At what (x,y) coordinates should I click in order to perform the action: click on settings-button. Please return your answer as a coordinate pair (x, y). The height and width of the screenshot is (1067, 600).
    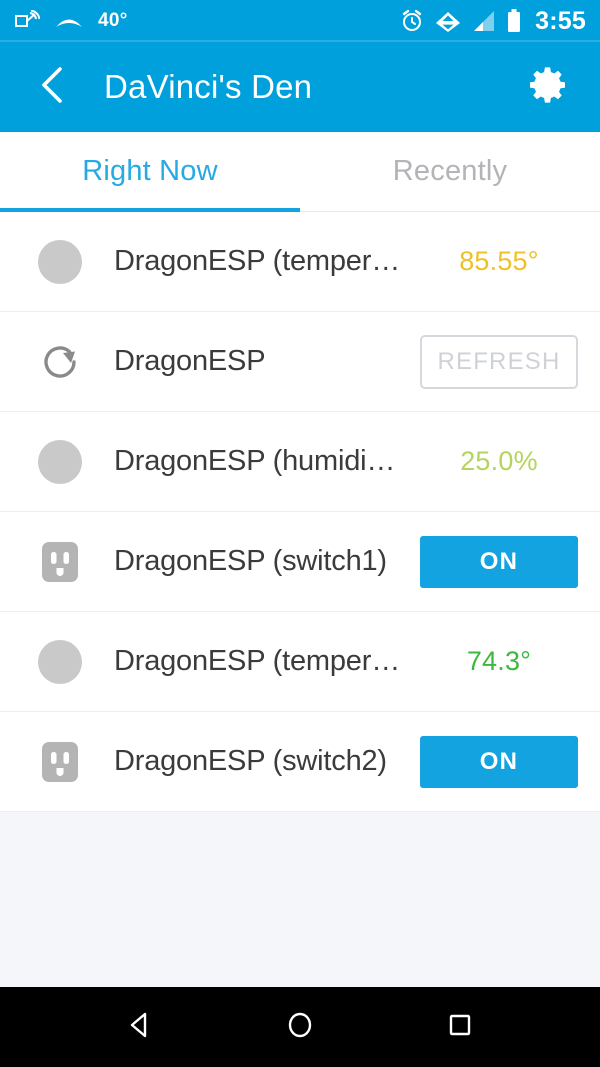
    Looking at the image, I should click on (549, 87).